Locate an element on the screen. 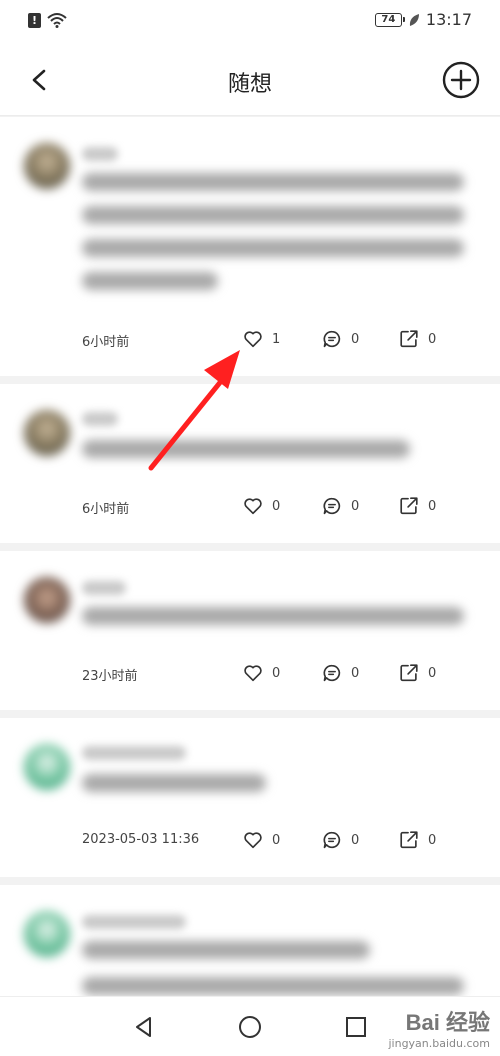  page-title: 随想 is located at coordinates (249, 84).